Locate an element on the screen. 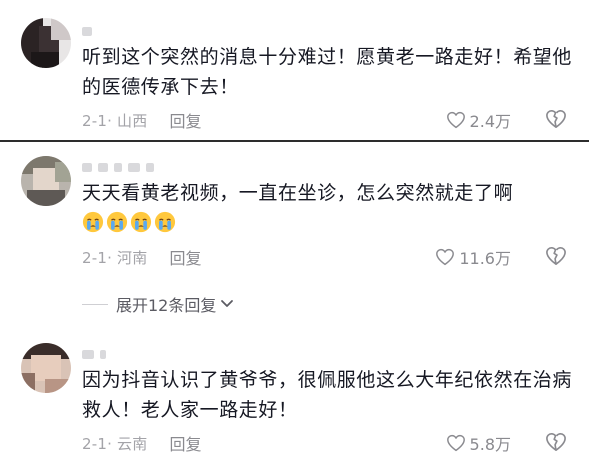 This screenshot has height=457, width=589. comment-date-location: 2-1· 河南 is located at coordinates (115, 257).